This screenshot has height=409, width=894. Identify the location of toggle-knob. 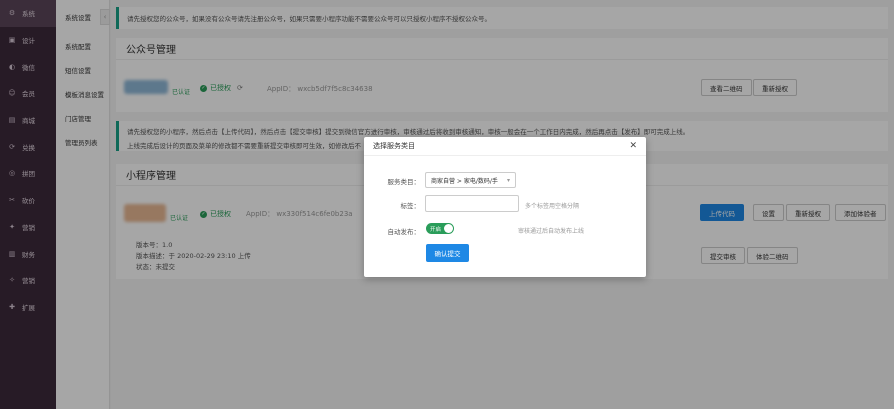
(448, 228).